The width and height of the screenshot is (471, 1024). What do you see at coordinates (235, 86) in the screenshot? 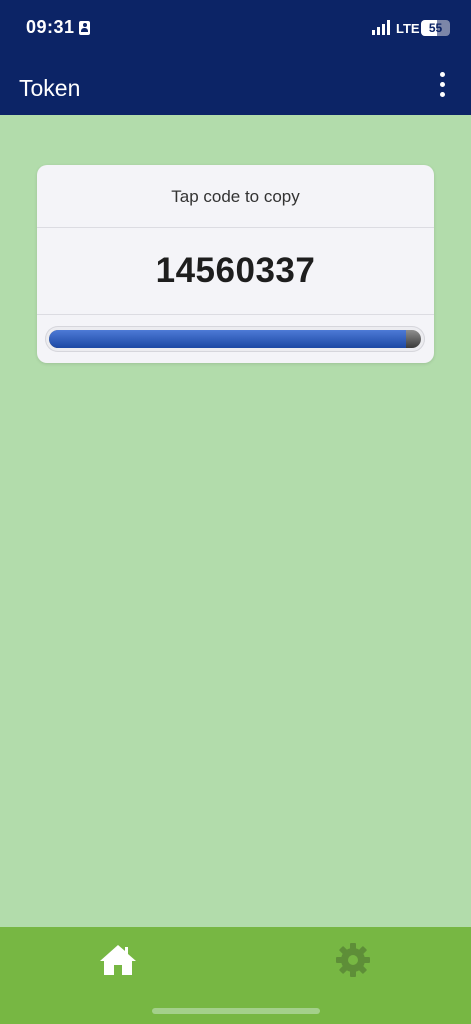
I see `app-bar: Token` at bounding box center [235, 86].